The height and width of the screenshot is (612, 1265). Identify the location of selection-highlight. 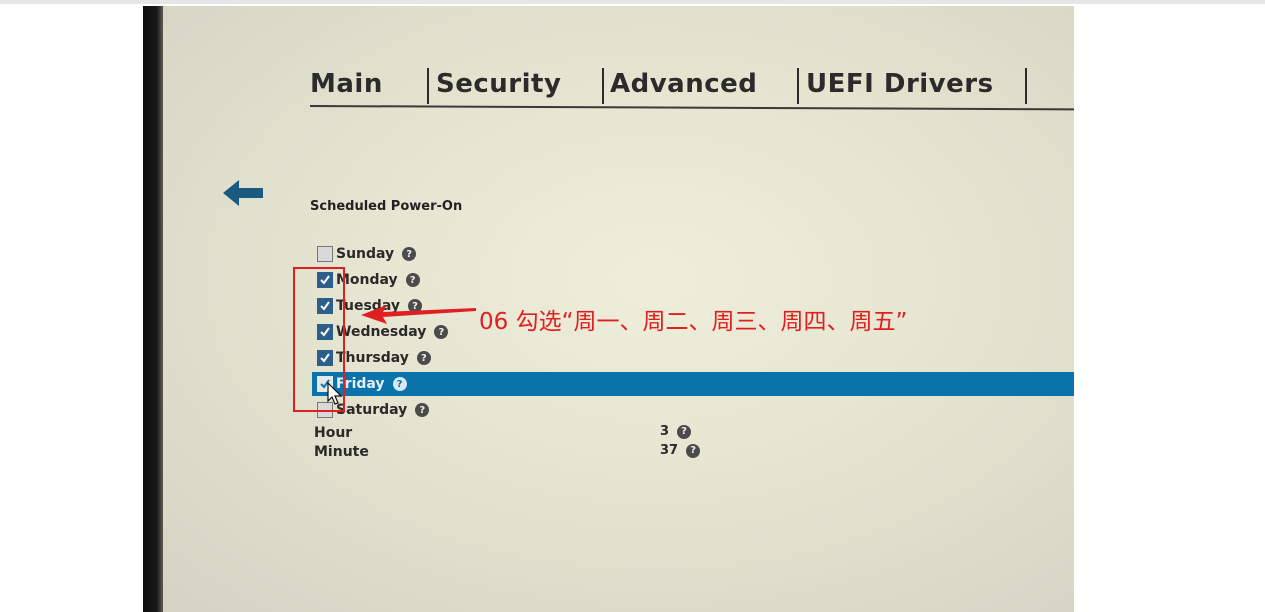
(693, 384).